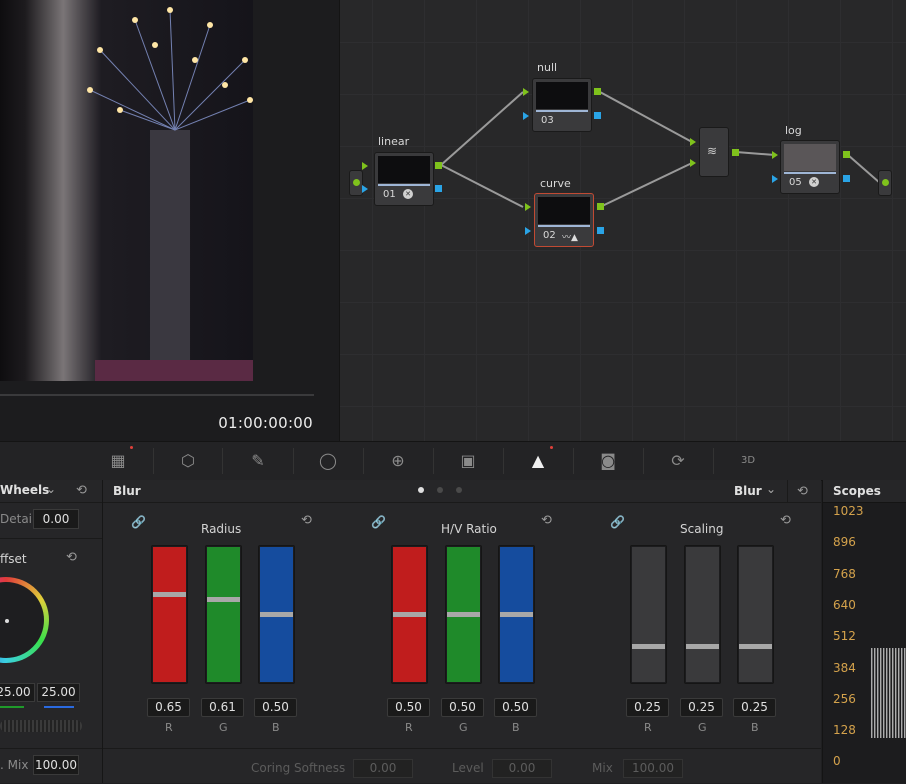 The width and height of the screenshot is (906, 784). What do you see at coordinates (608, 461) in the screenshot?
I see `key-icon: ◙` at bounding box center [608, 461].